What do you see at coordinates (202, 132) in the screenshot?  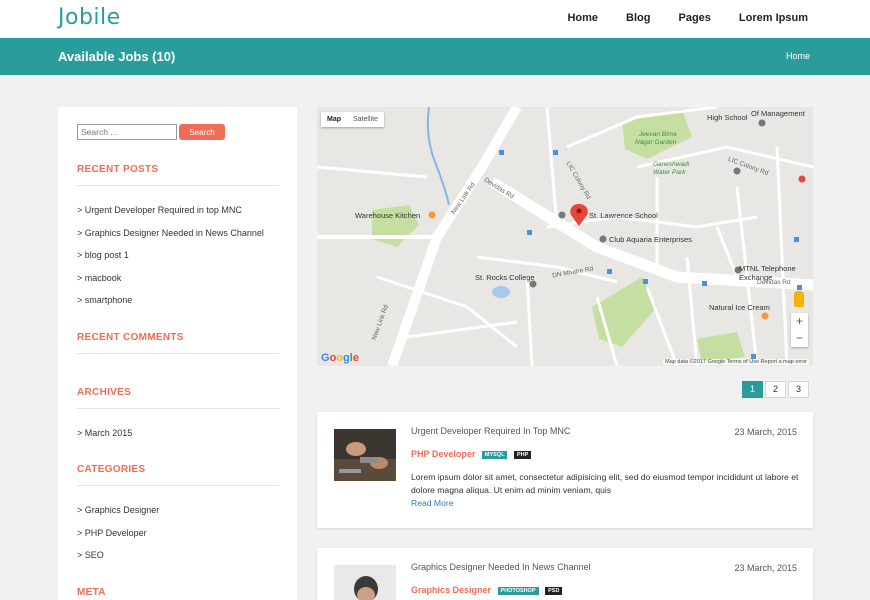 I see `search-button: Search` at bounding box center [202, 132].